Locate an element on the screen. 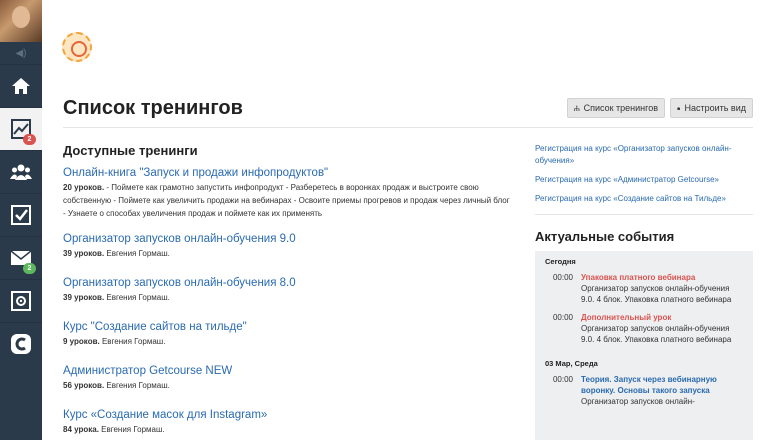 The image size is (774, 440). training-link: Курс «Создание масок для Instagram» is located at coordinates (288, 415).